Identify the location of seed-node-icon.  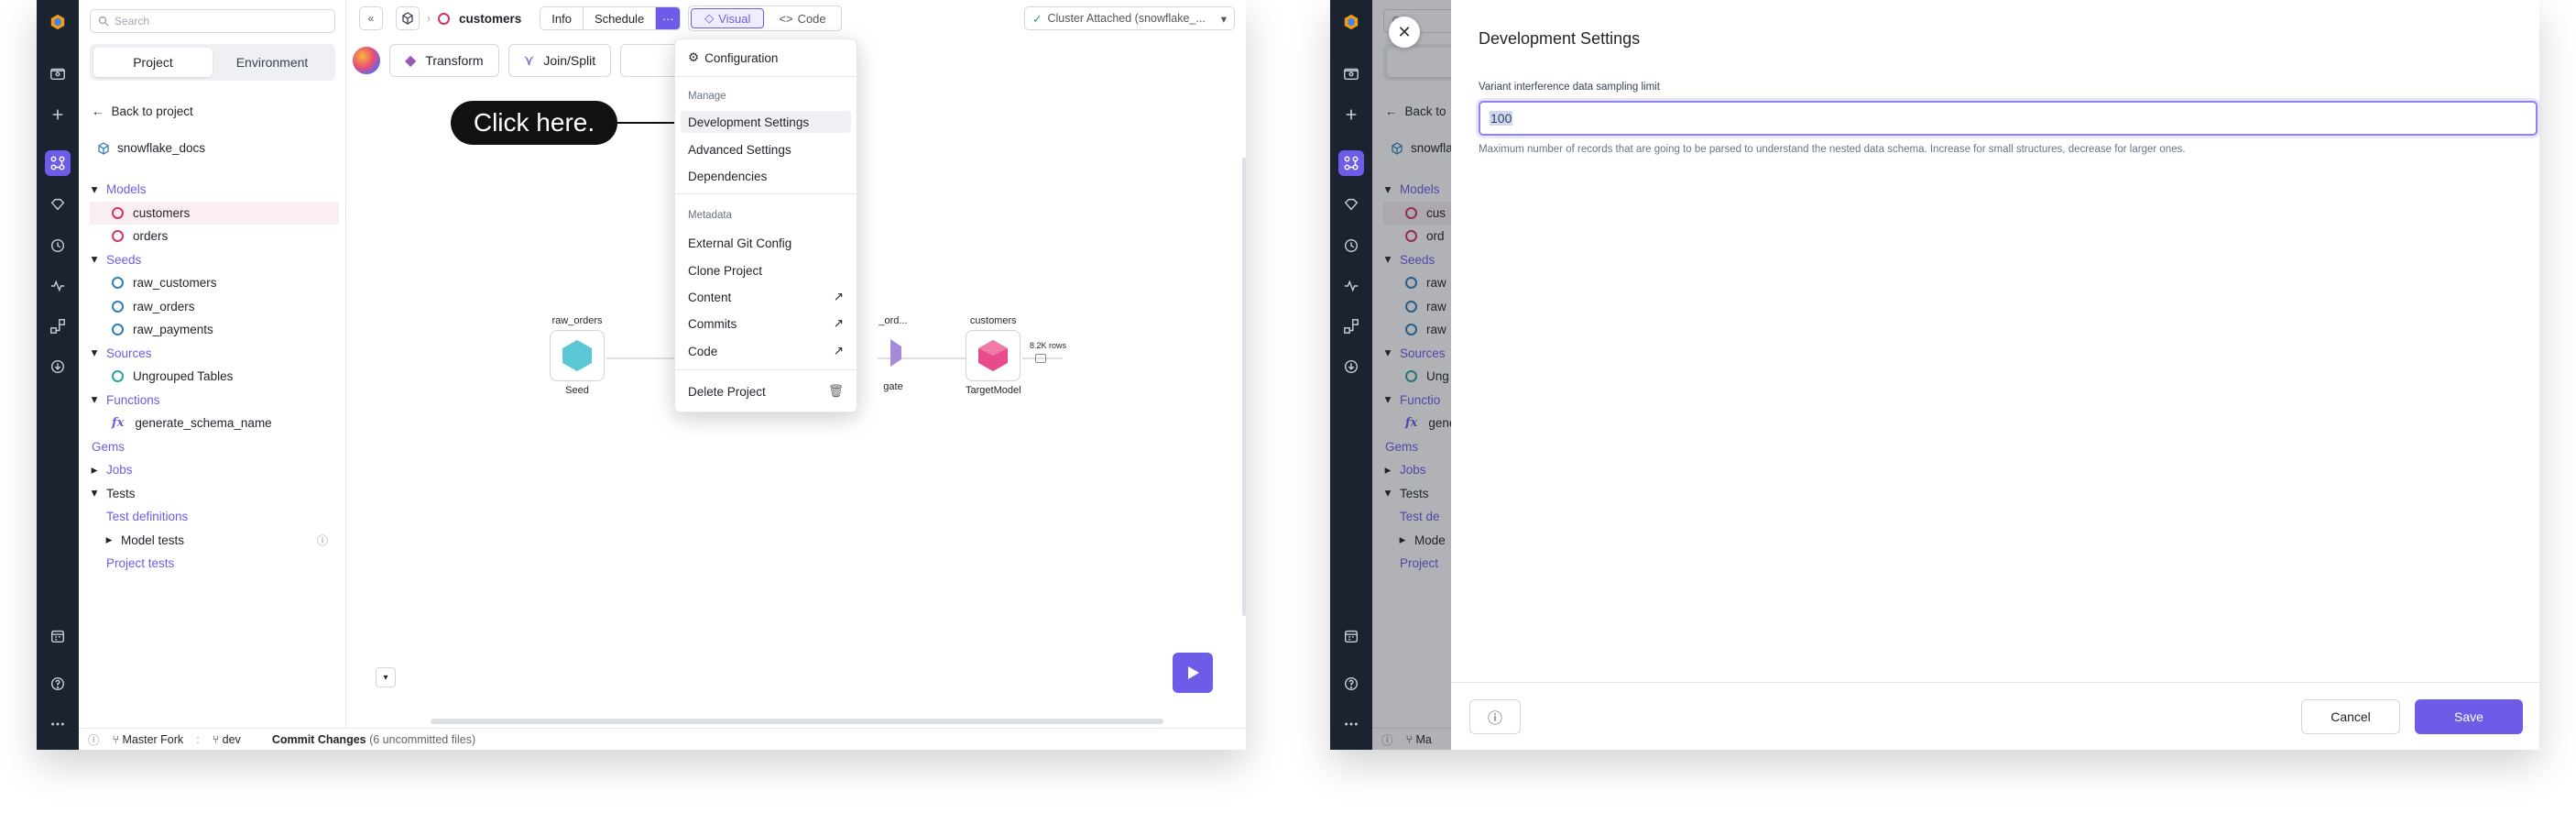
(577, 355).